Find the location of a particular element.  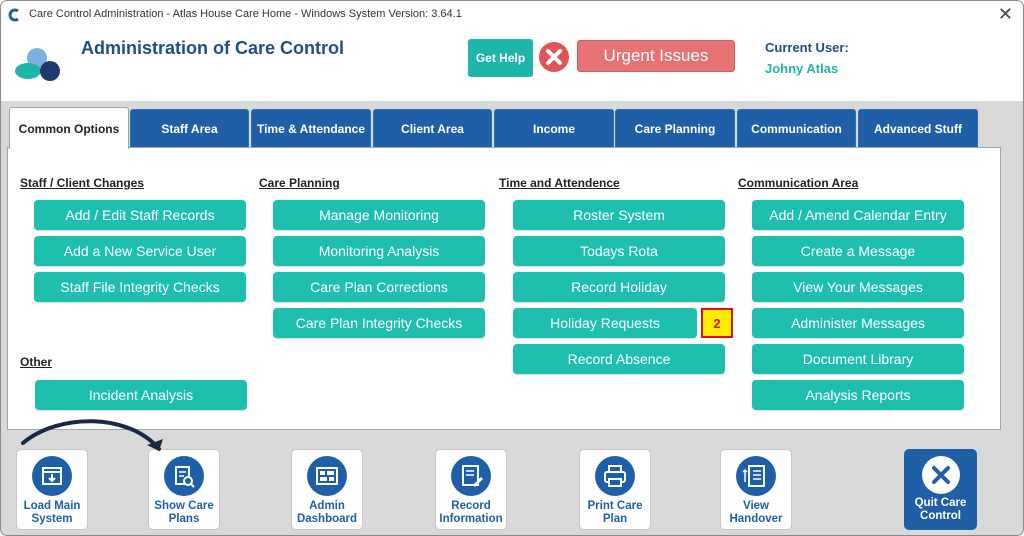

error-icon is located at coordinates (554, 57).